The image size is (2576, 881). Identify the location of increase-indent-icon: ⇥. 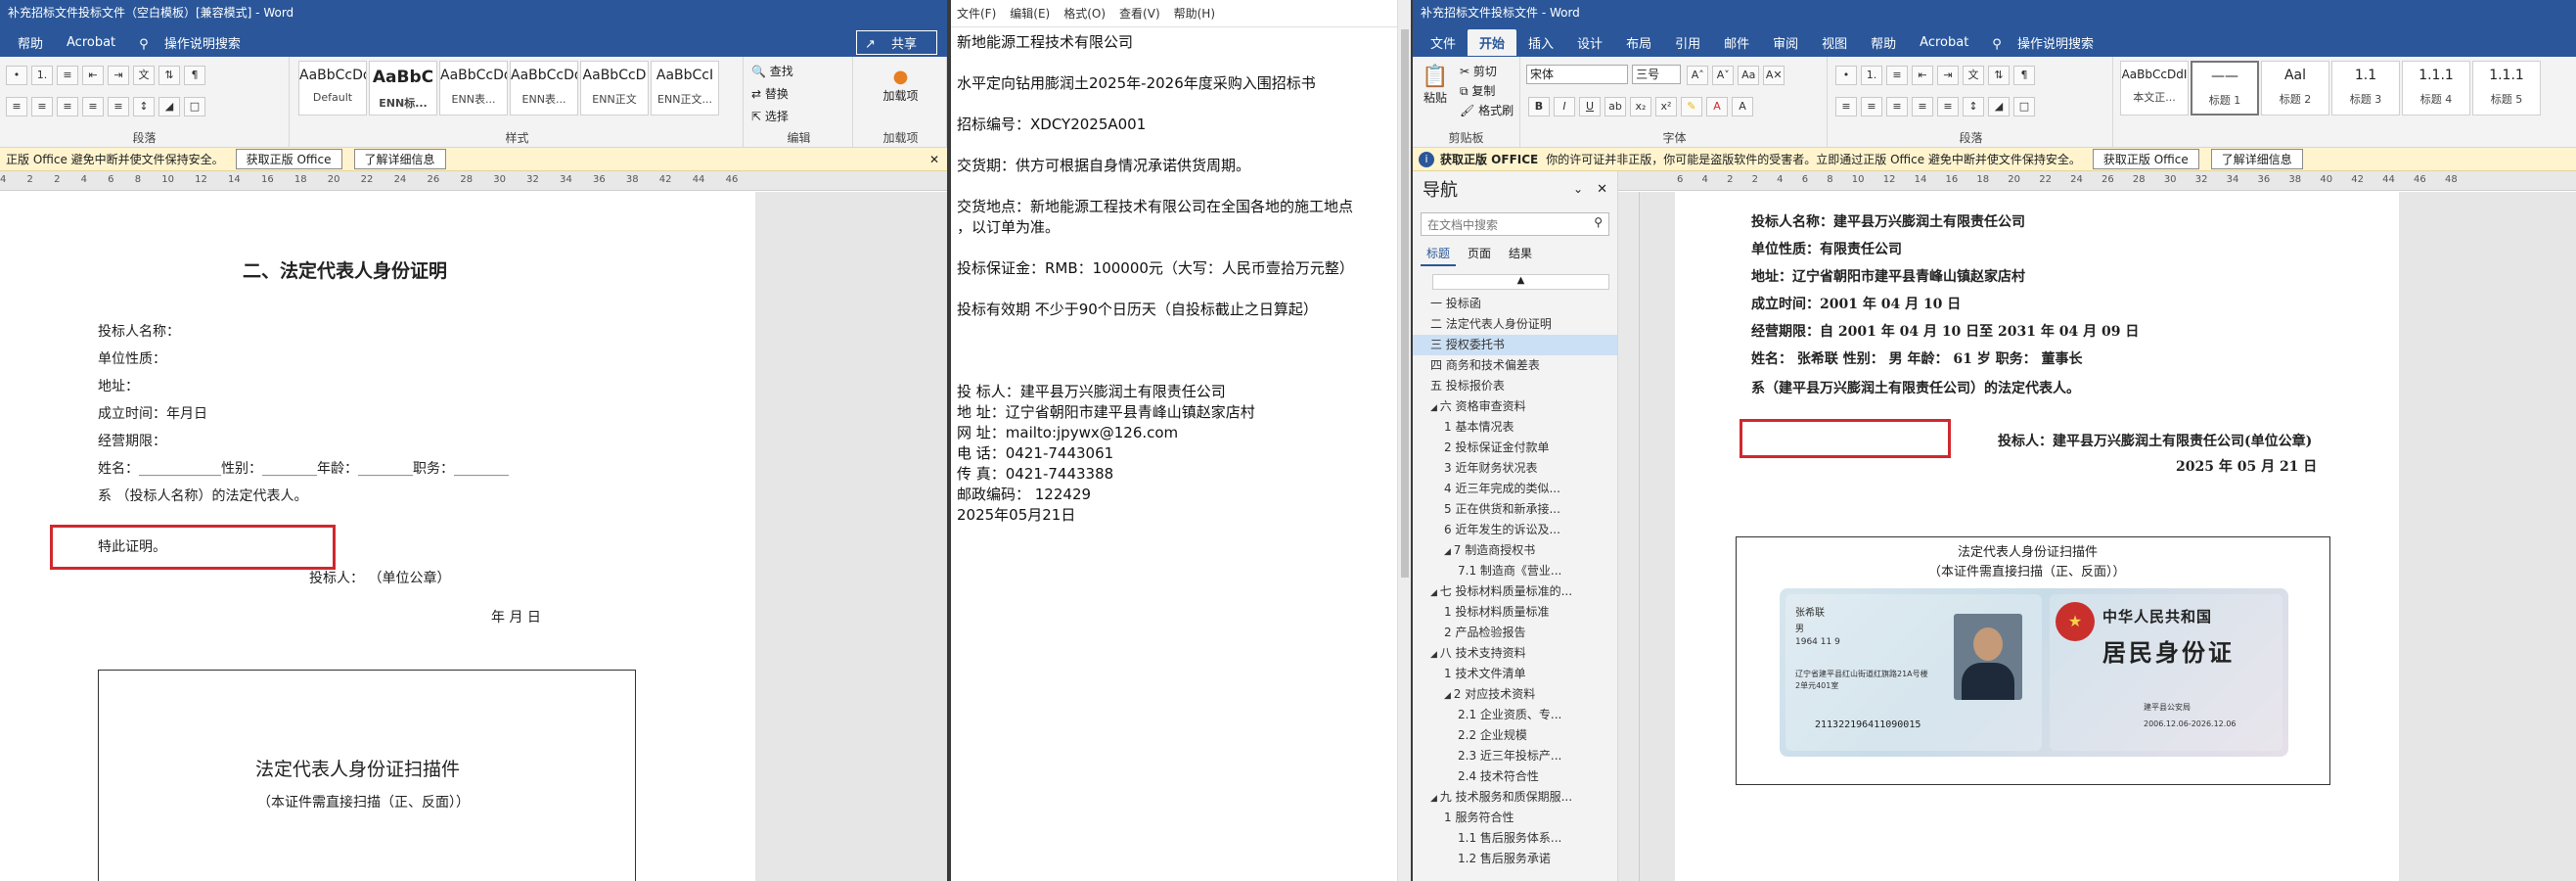
(1948, 76).